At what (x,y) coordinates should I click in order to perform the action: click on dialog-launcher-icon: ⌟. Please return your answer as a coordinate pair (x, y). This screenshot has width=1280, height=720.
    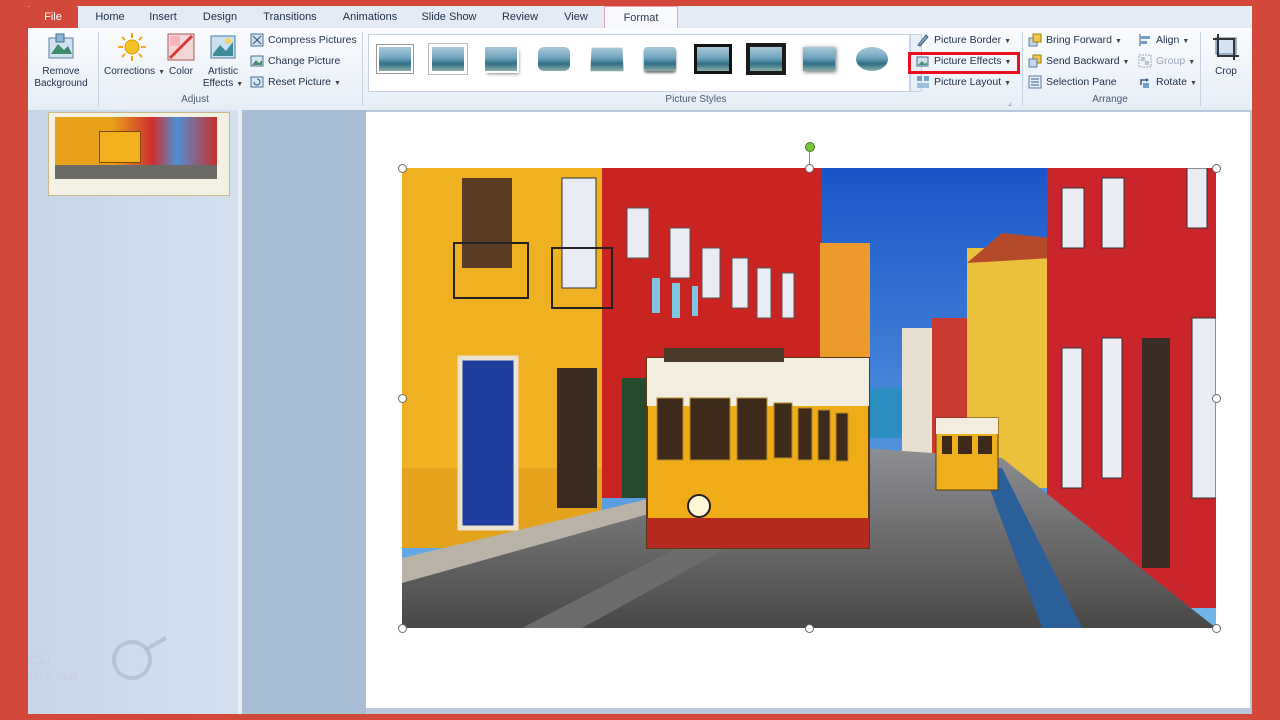
    Looking at the image, I should click on (1010, 102).